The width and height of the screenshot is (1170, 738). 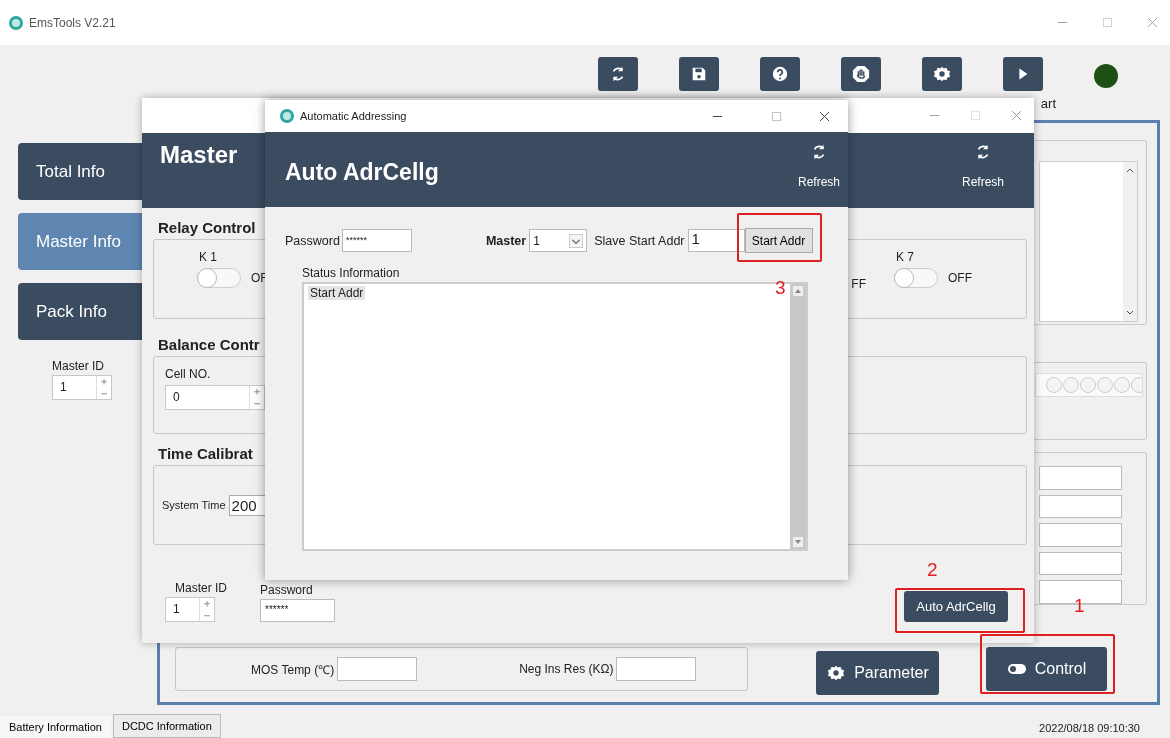 What do you see at coordinates (293, 669) in the screenshot?
I see `field-label: MOS Temp (℃)` at bounding box center [293, 669].